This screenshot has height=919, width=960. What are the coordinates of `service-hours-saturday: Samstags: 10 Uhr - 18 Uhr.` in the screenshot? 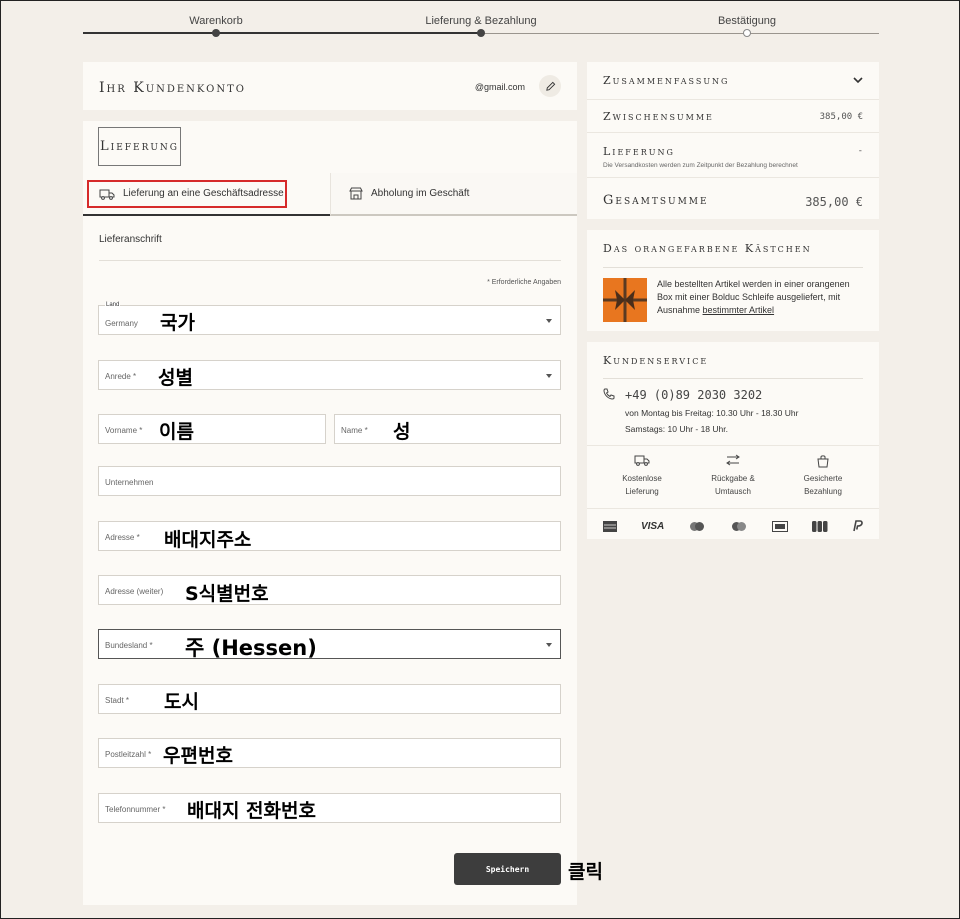 It's located at (676, 429).